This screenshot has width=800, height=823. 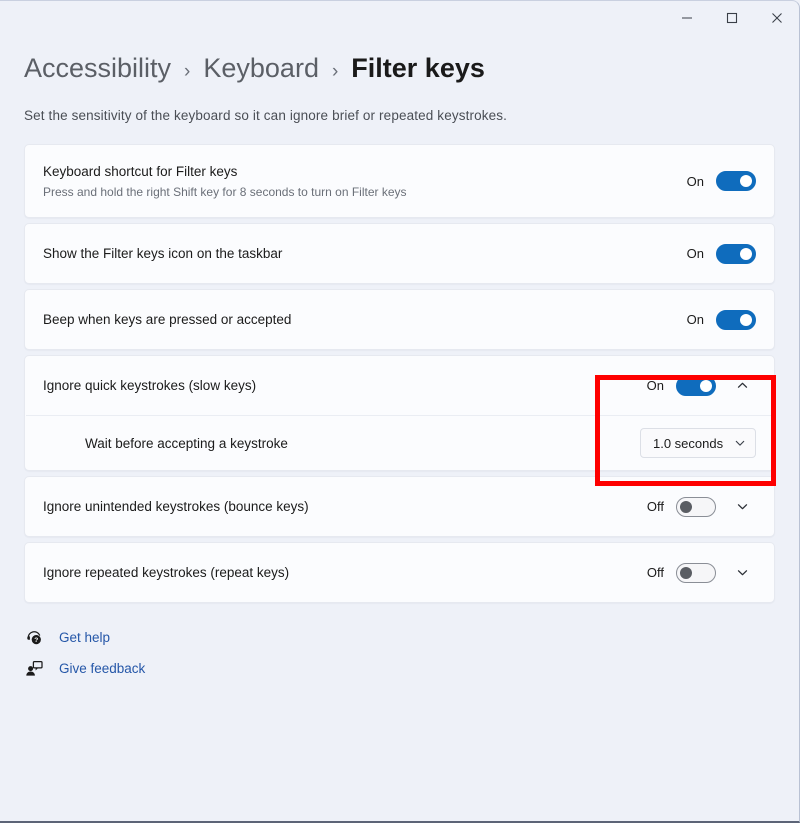 I want to click on title-bar, so click(x=399, y=18).